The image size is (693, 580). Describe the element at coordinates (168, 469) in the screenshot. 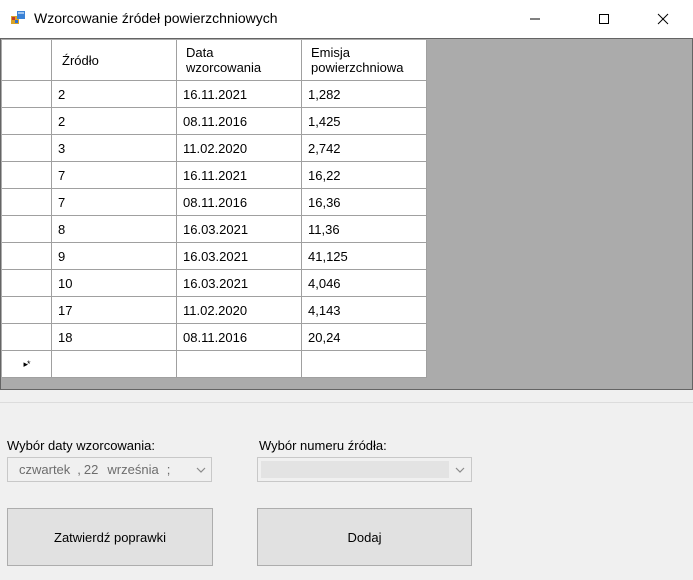

I see `date-truncated: ;` at that location.